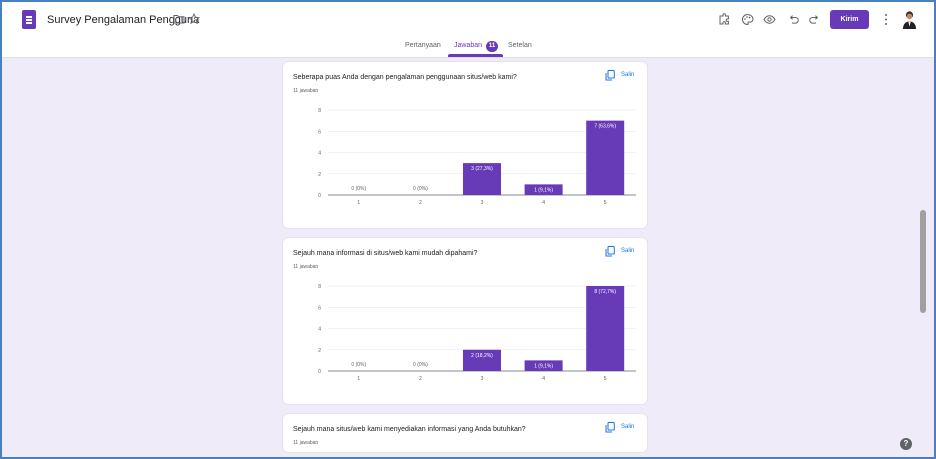 This screenshot has width=936, height=459. What do you see at coordinates (482, 169) in the screenshot?
I see `data-label: 3 (27,3%)` at bounding box center [482, 169].